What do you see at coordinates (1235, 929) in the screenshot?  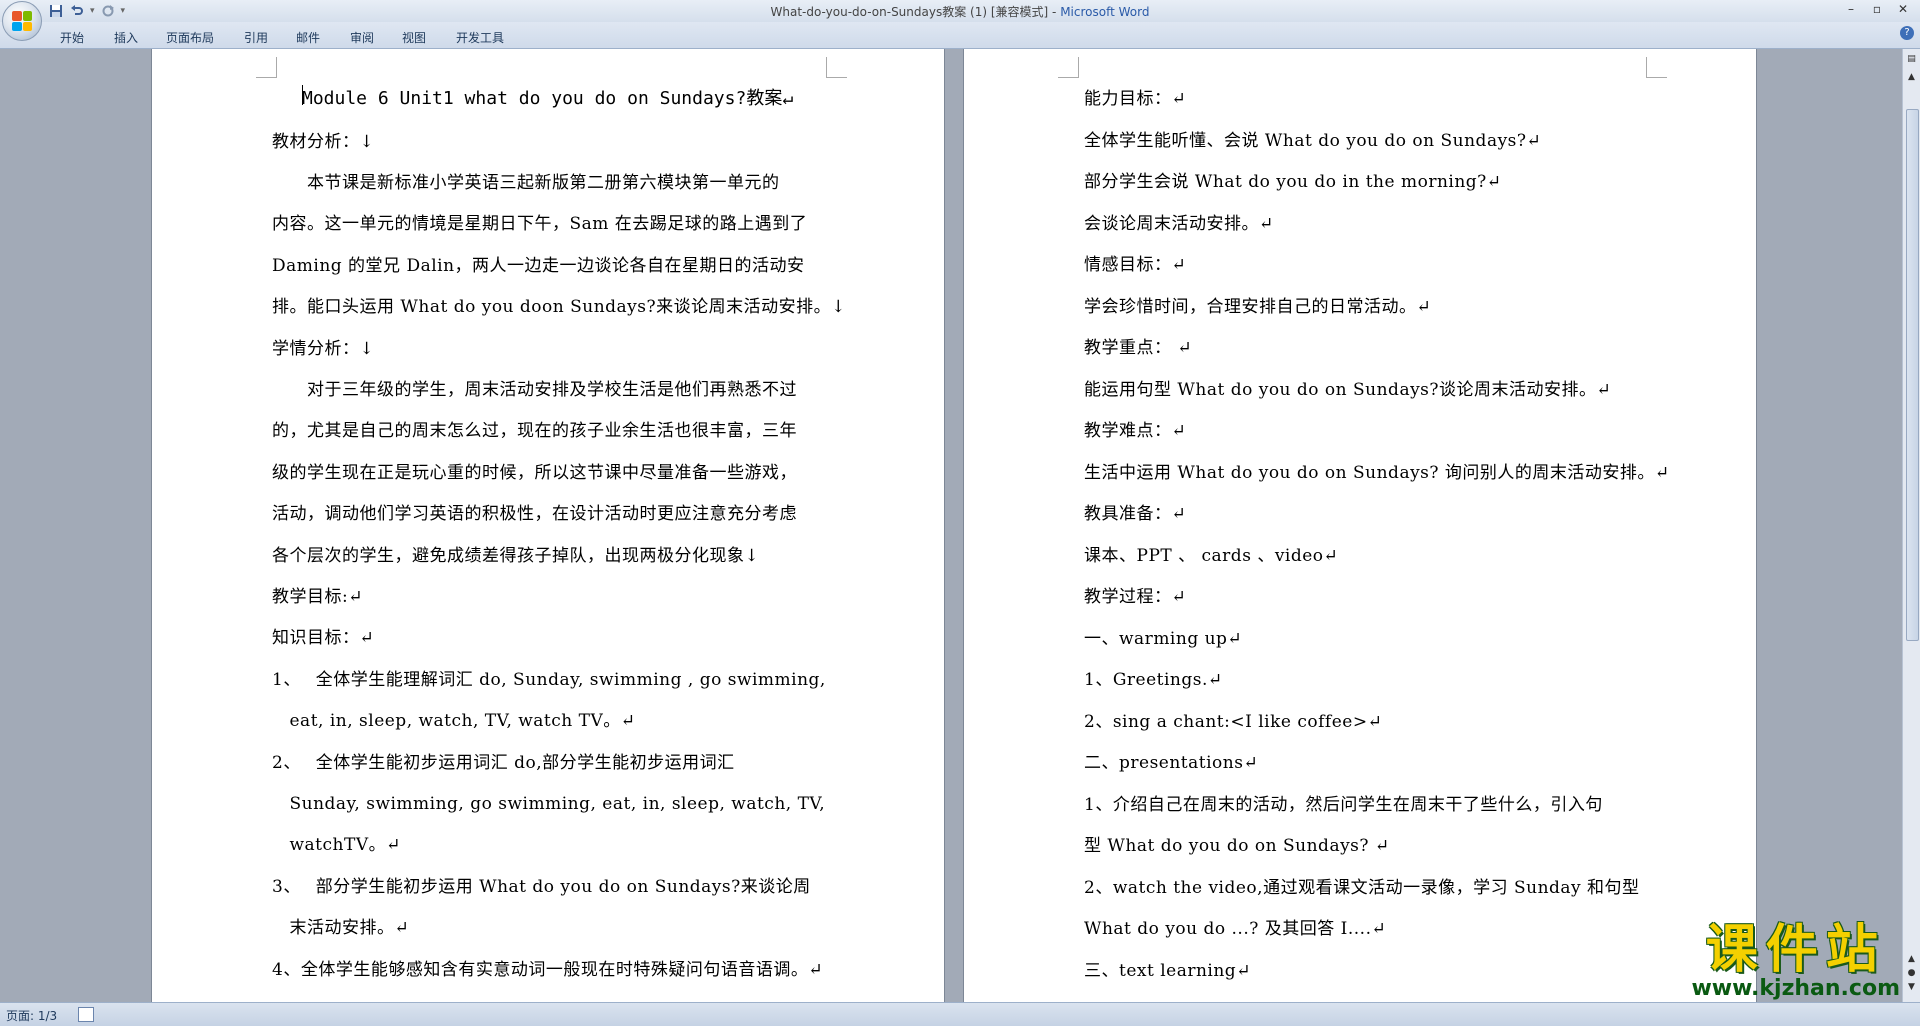 I see `paragraph-line: What do you do ...? 及其回答 I....↵` at bounding box center [1235, 929].